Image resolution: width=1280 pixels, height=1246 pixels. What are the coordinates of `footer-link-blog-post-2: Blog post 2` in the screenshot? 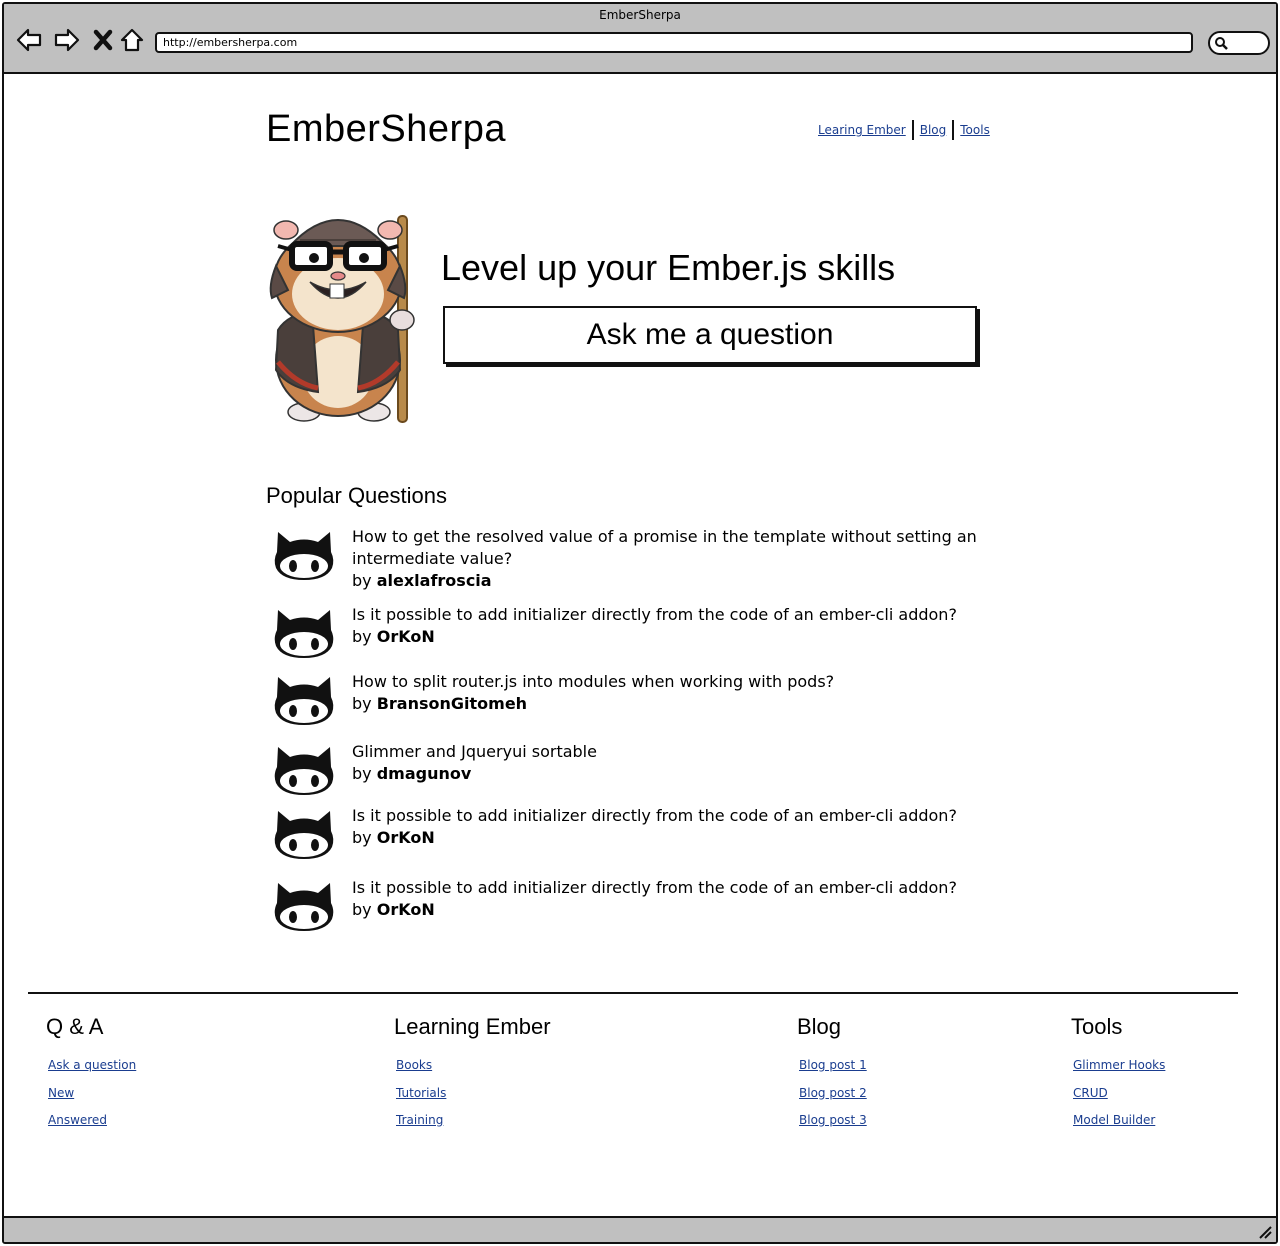 It's located at (833, 1100).